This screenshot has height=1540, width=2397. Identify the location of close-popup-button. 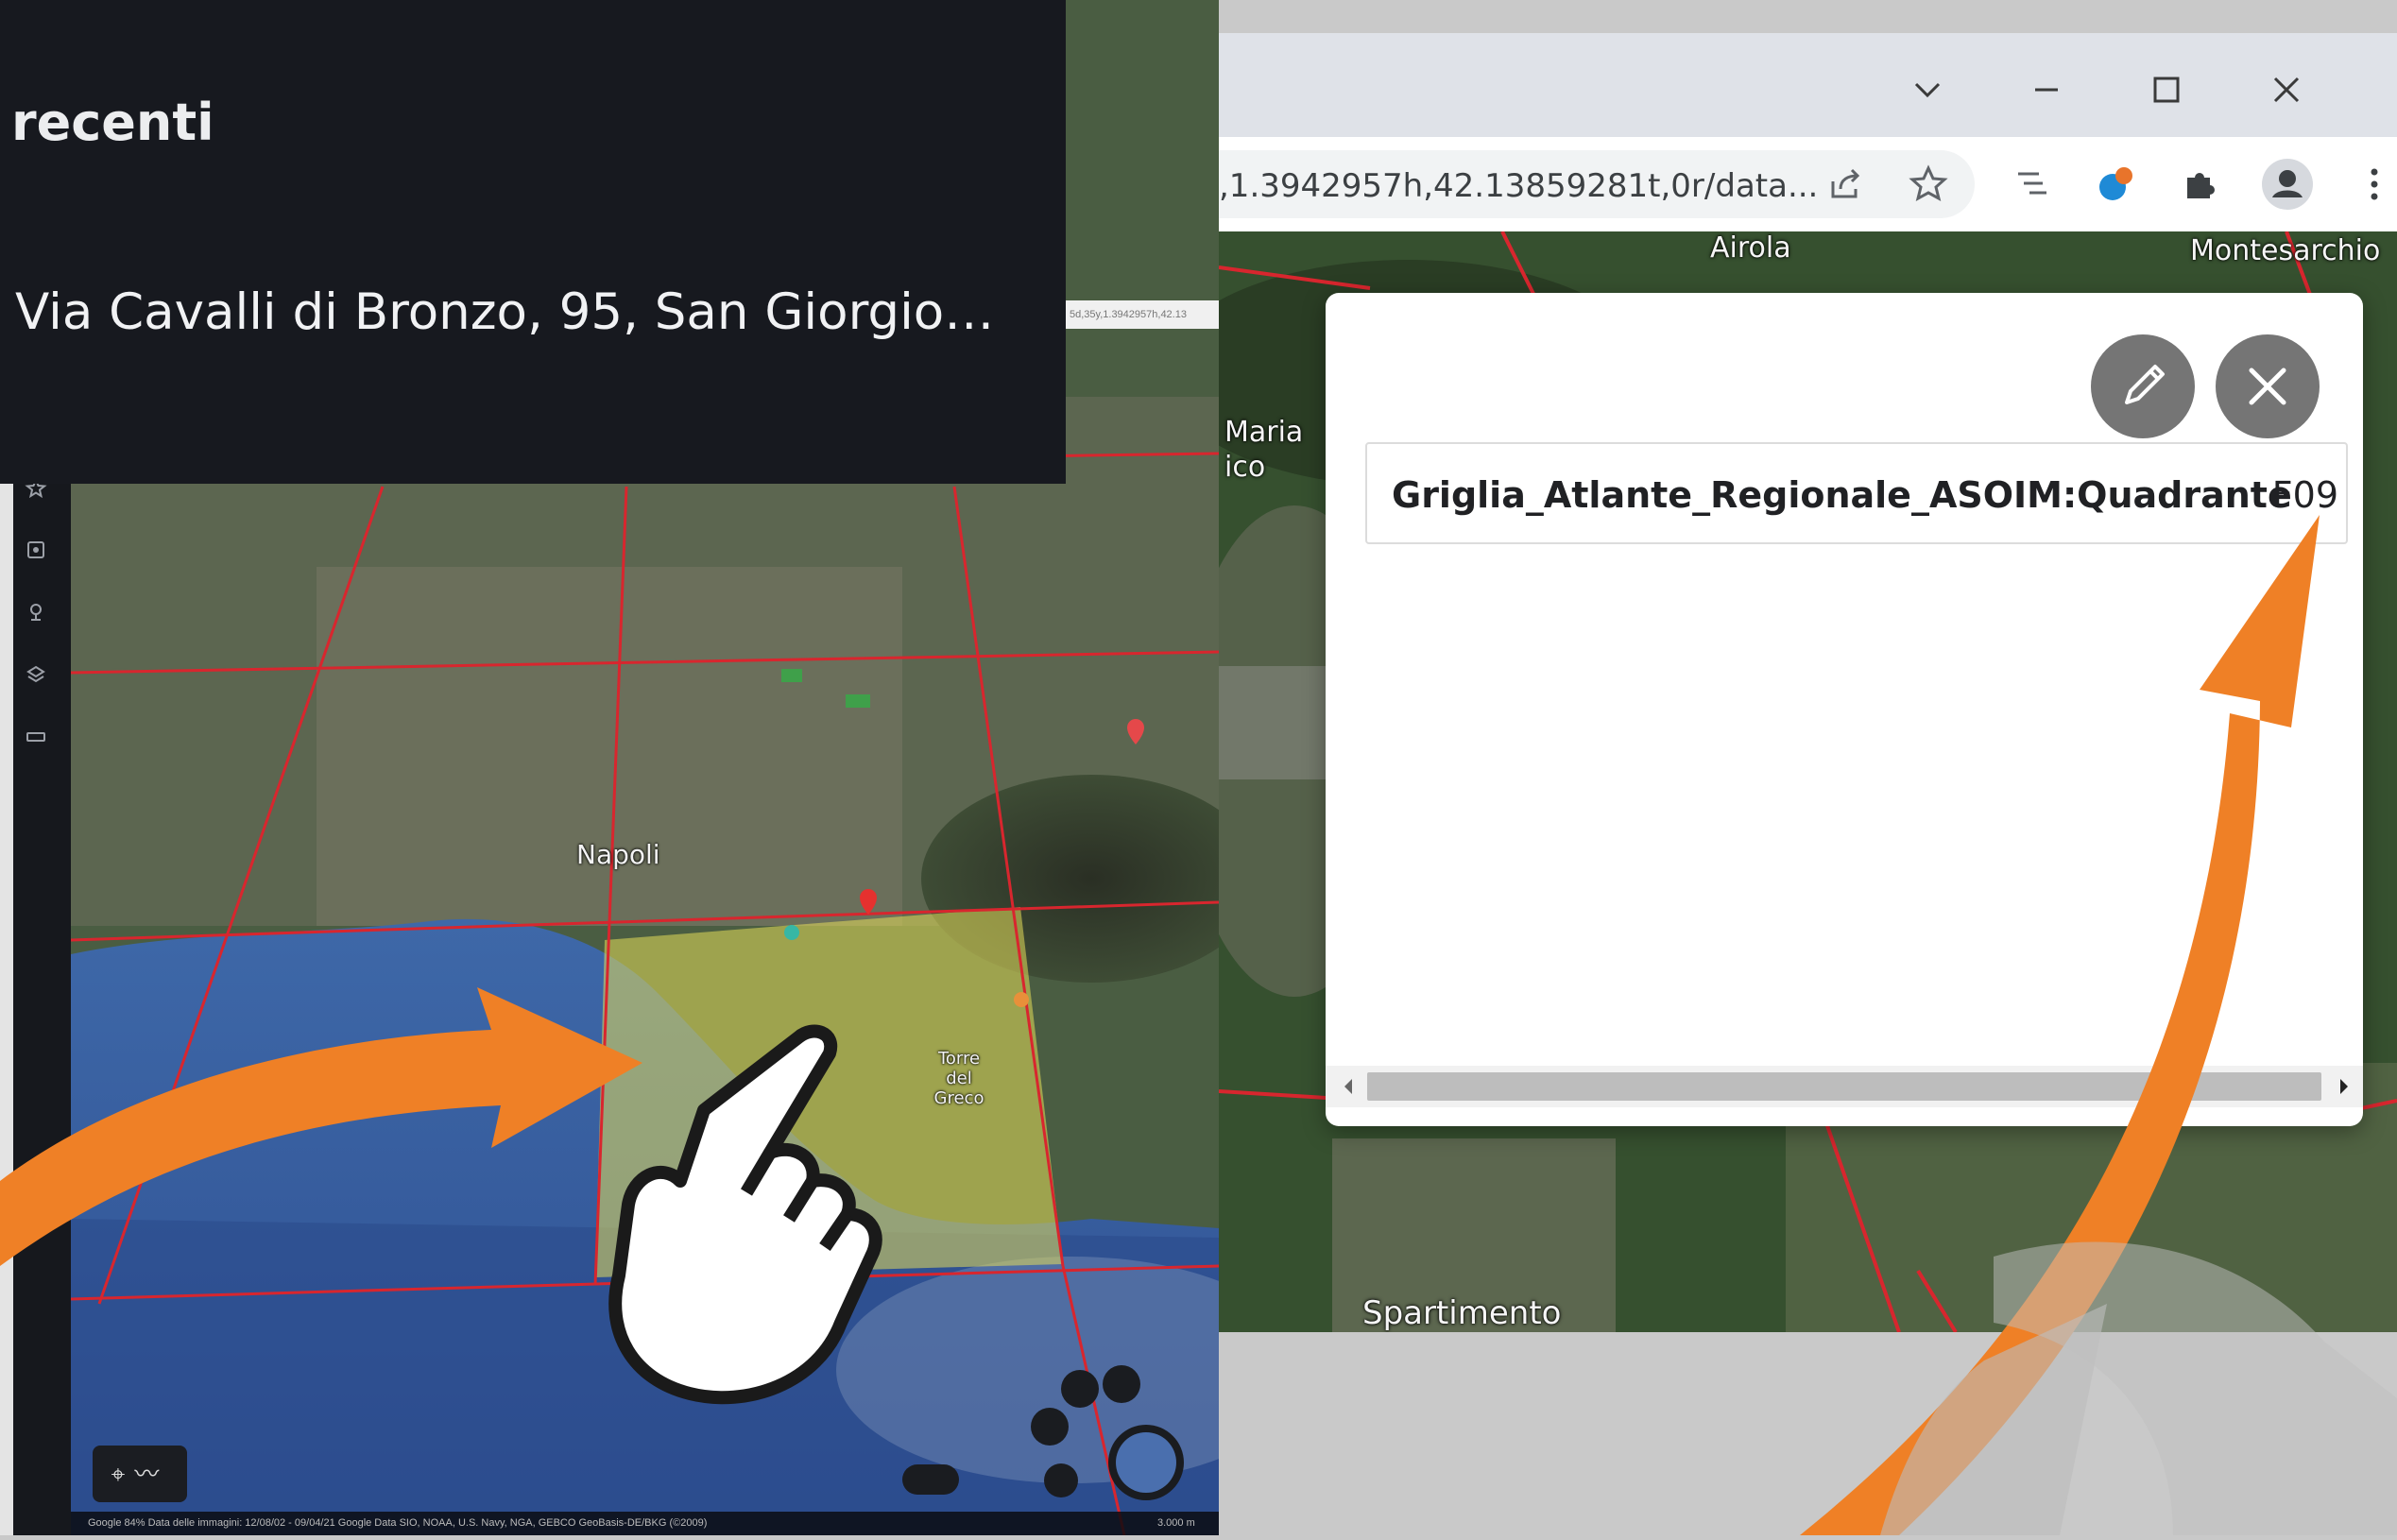
(2268, 386).